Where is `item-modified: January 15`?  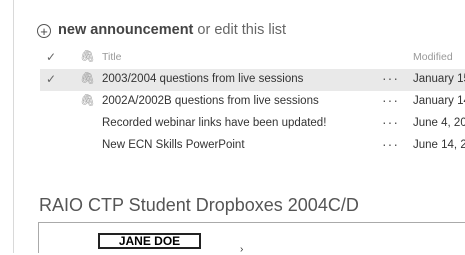 item-modified: January 15 is located at coordinates (439, 79).